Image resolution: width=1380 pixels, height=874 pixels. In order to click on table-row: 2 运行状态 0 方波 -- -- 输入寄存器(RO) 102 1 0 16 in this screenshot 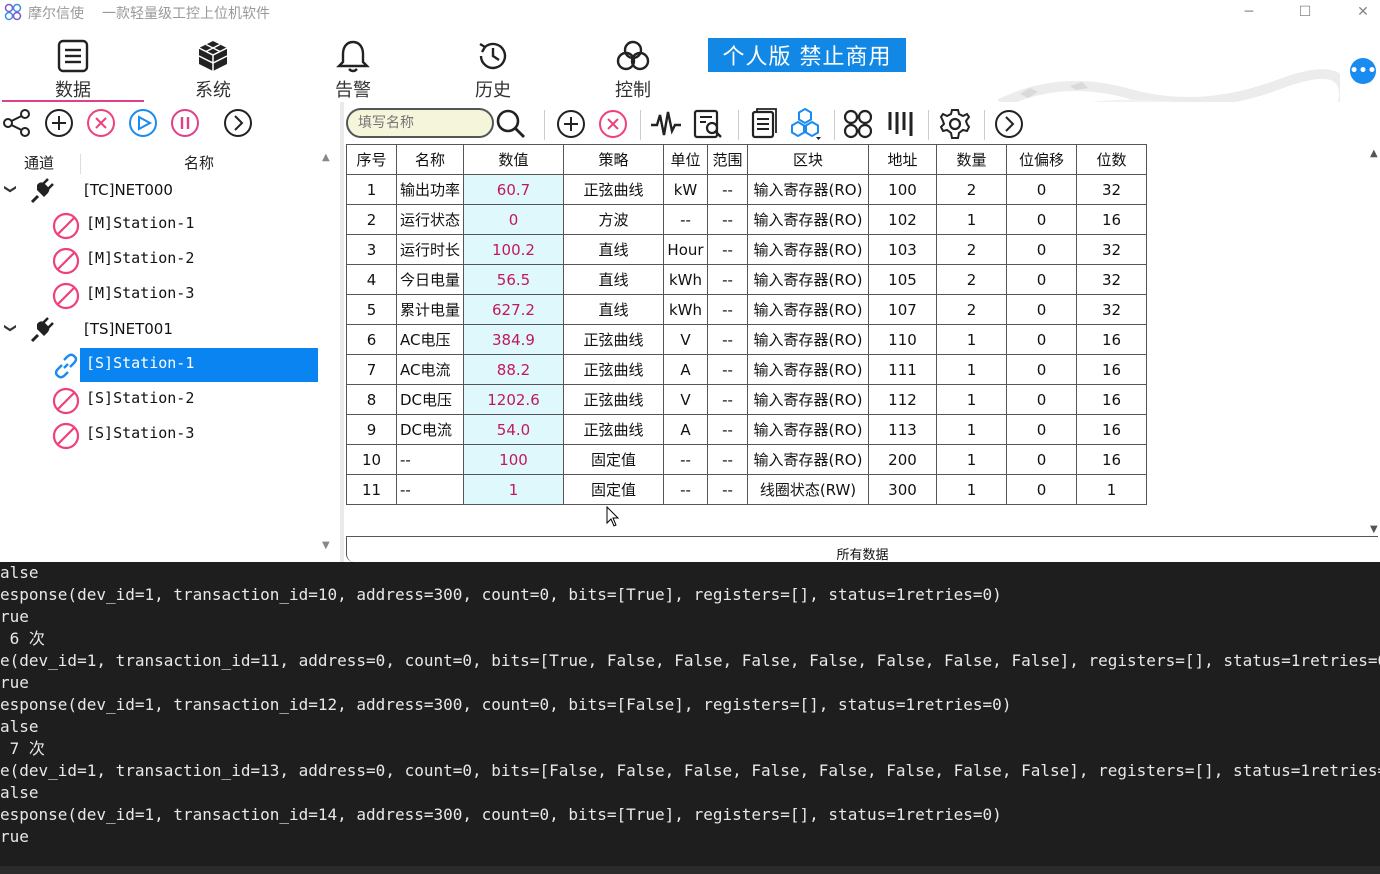, I will do `click(746, 219)`.